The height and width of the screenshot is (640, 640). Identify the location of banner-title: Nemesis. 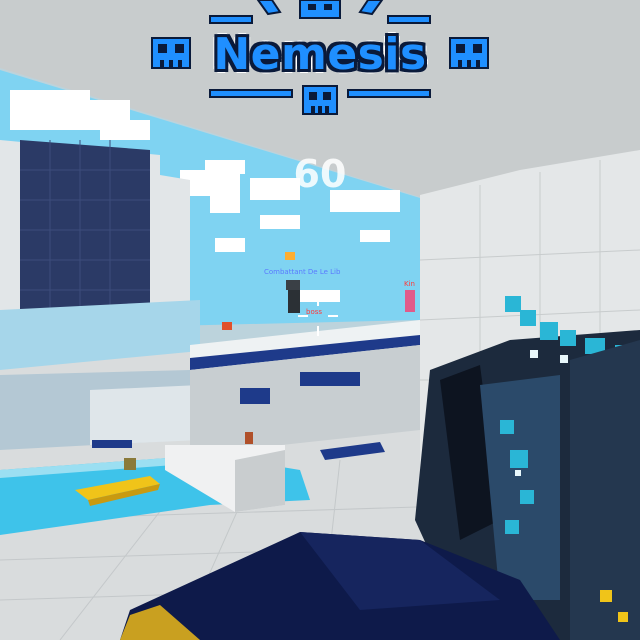
(320, 54).